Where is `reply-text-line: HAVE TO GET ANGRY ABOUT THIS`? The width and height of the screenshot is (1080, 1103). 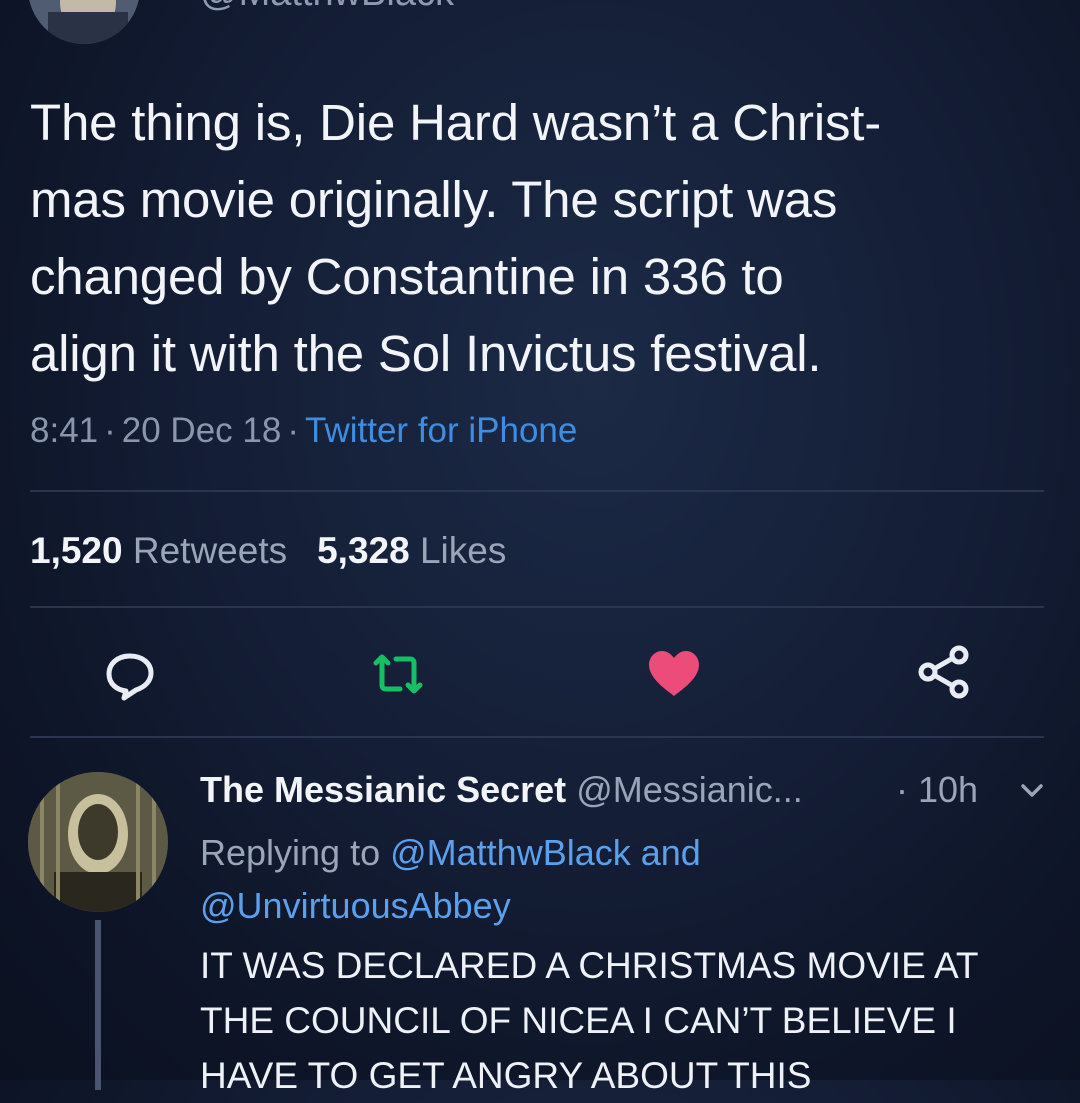
reply-text-line: HAVE TO GET ANGRY ABOUT THIS is located at coordinates (506, 1075).